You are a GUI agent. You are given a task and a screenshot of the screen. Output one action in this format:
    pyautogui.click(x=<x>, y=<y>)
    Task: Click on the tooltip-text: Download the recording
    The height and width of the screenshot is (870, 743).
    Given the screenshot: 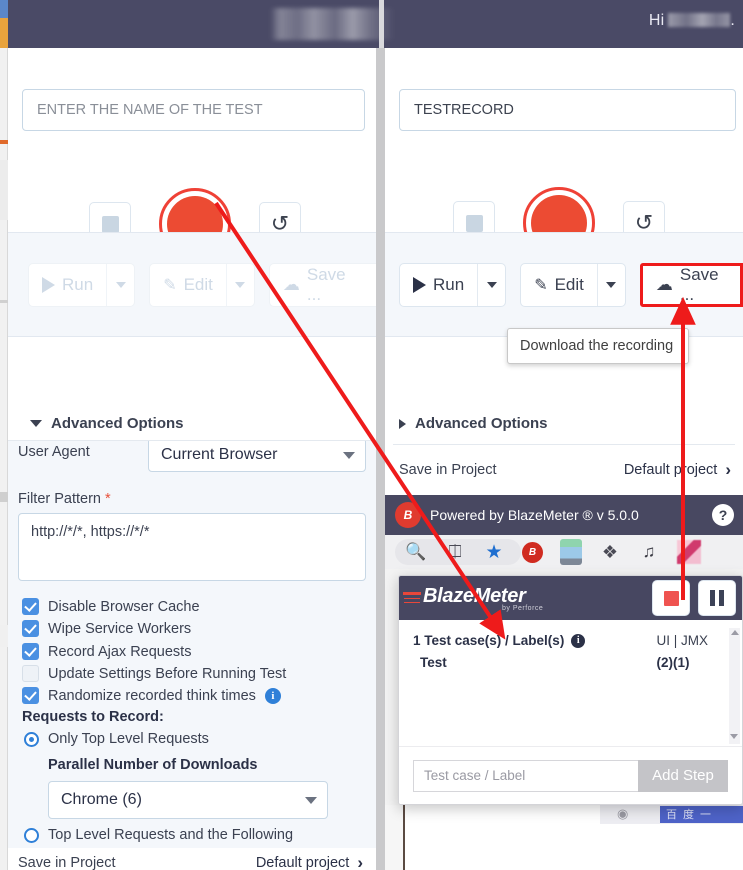 What is the action you would take?
    pyautogui.click(x=597, y=346)
    